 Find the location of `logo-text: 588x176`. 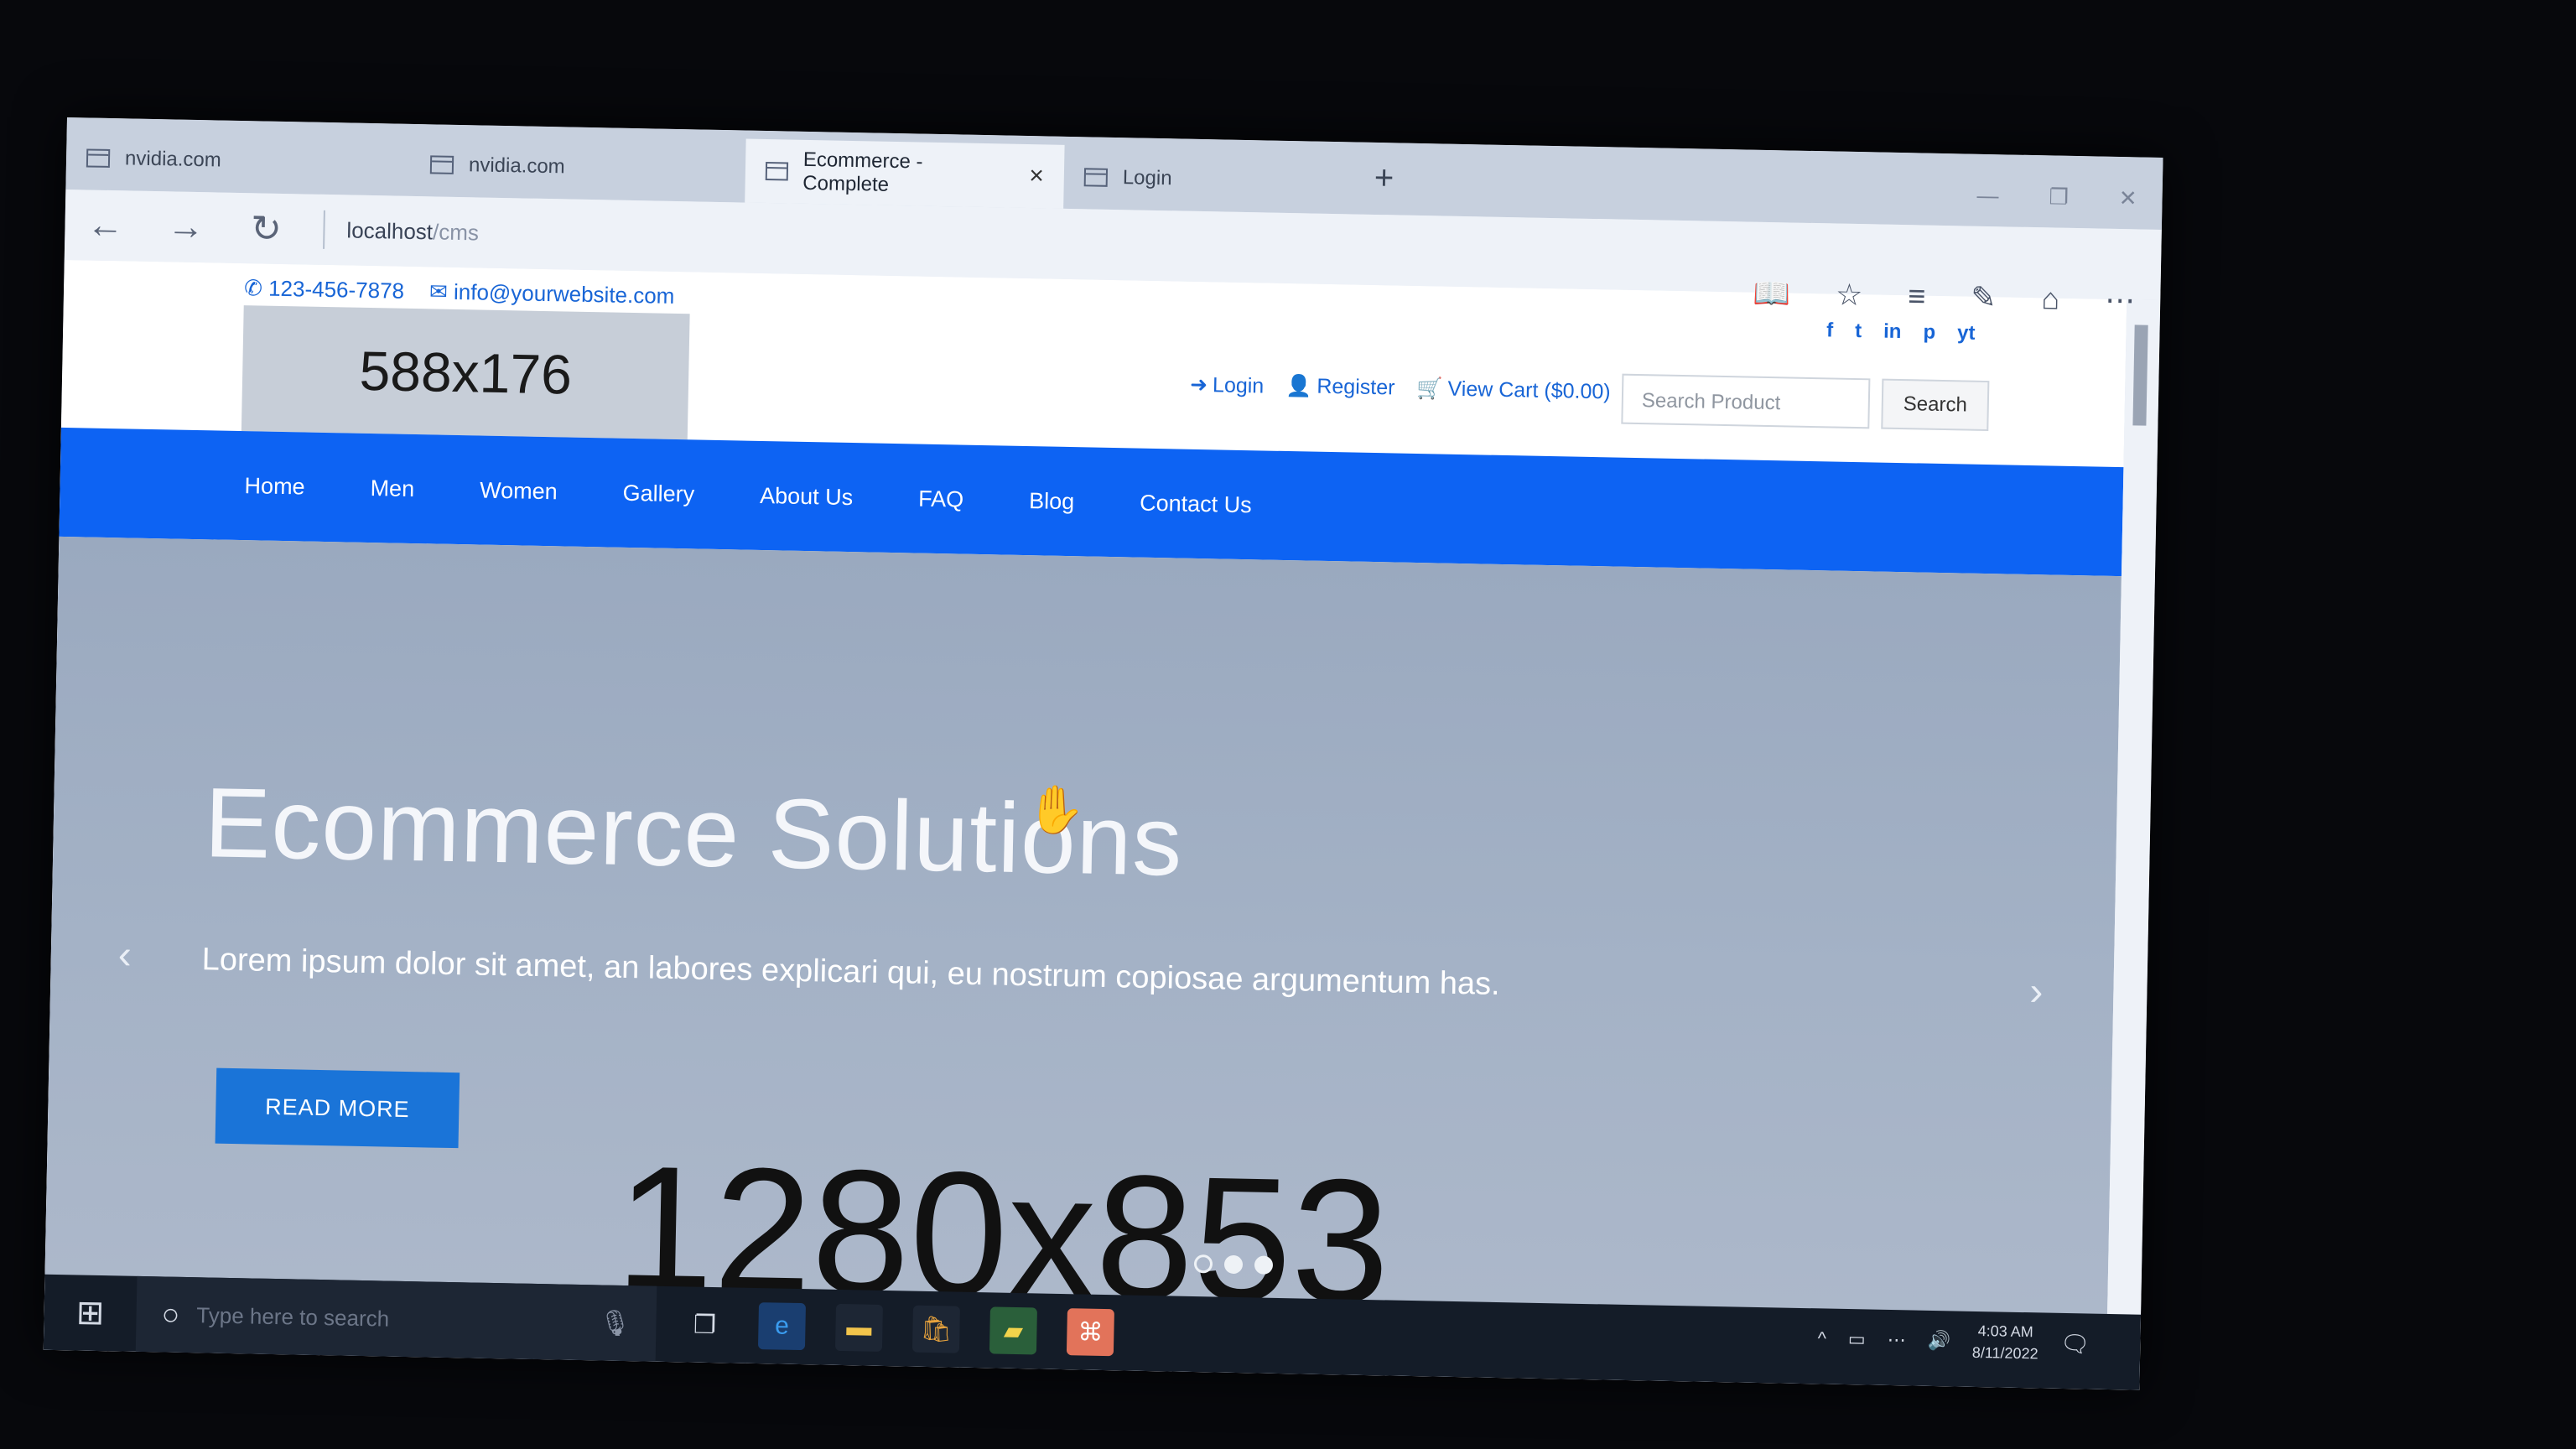

logo-text: 588x176 is located at coordinates (465, 372).